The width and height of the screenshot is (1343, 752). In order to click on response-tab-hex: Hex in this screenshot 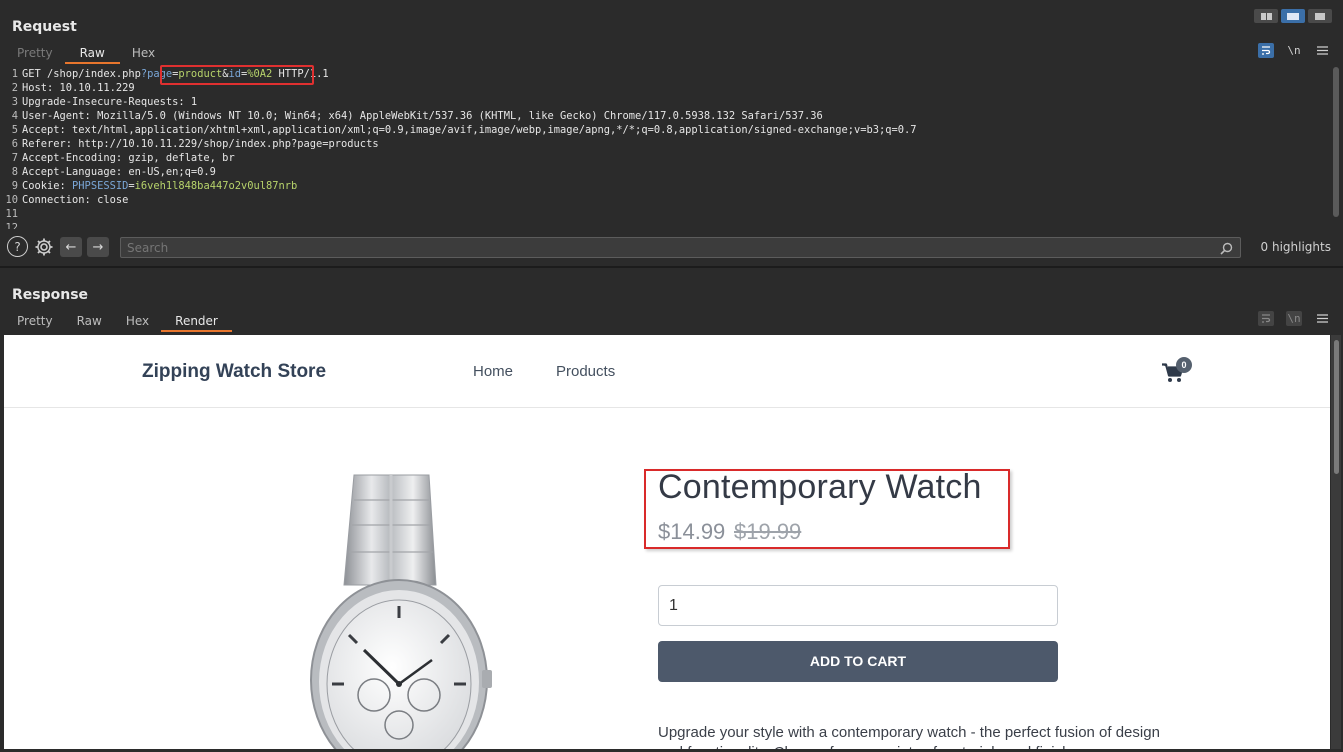, I will do `click(137, 322)`.